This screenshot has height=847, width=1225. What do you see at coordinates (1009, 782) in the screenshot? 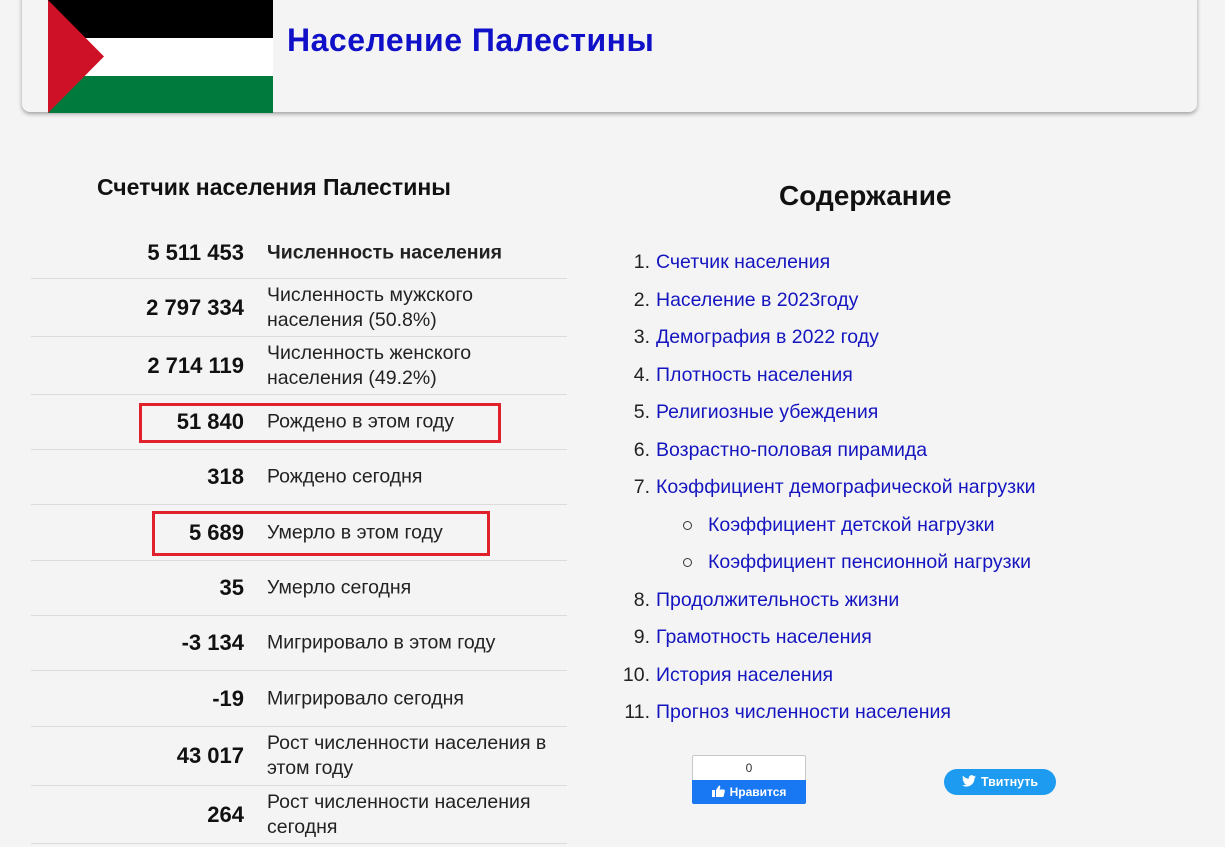
I see `tweet-button-label: Твитнуть` at bounding box center [1009, 782].